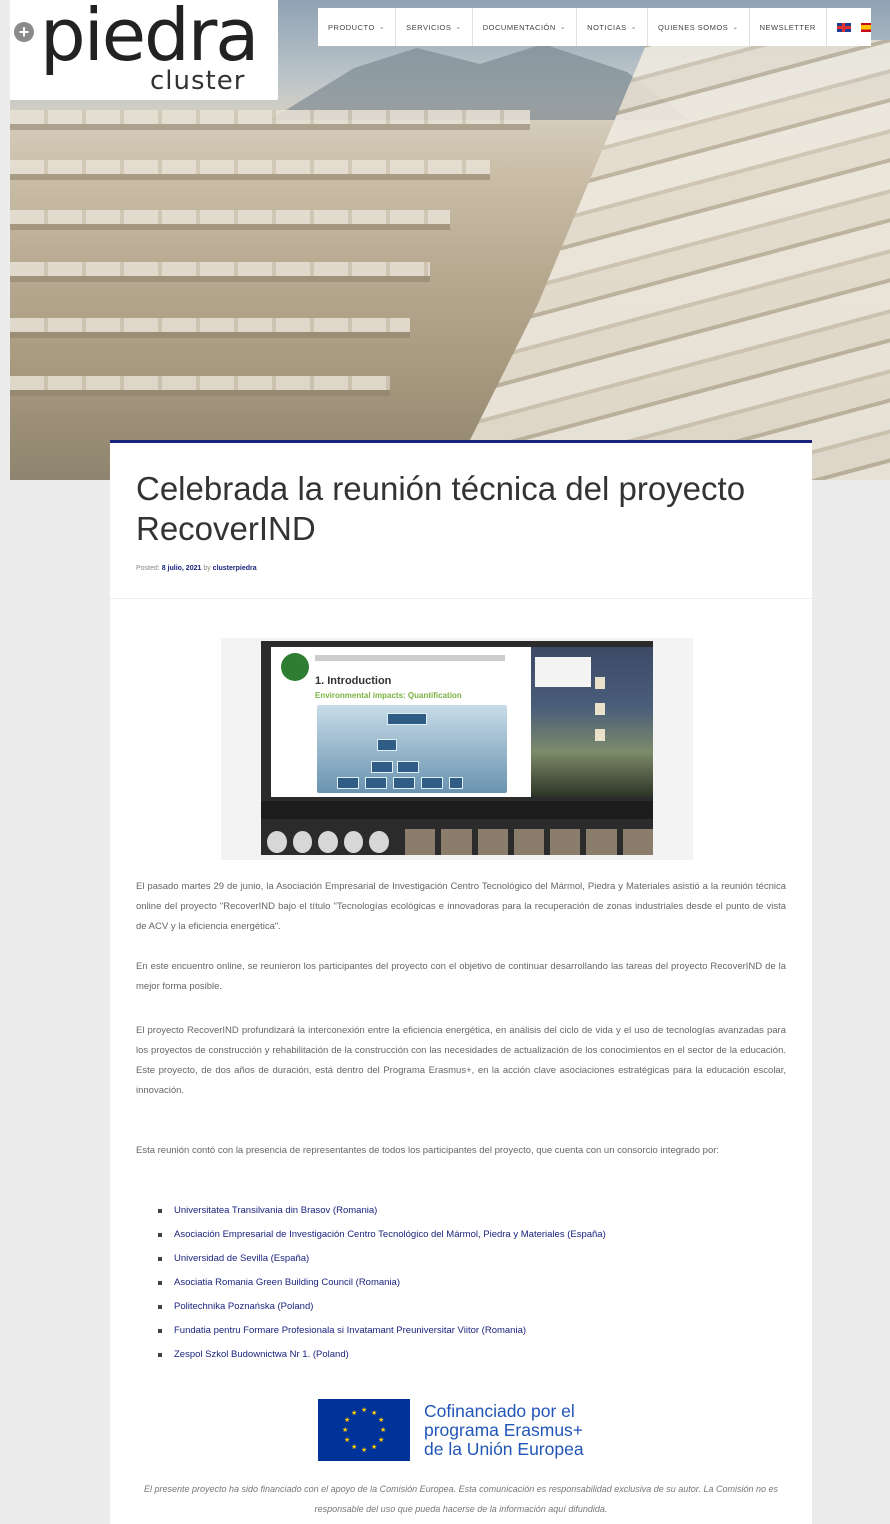 This screenshot has width=890, height=1524. I want to click on desktop-background, so click(592, 722).